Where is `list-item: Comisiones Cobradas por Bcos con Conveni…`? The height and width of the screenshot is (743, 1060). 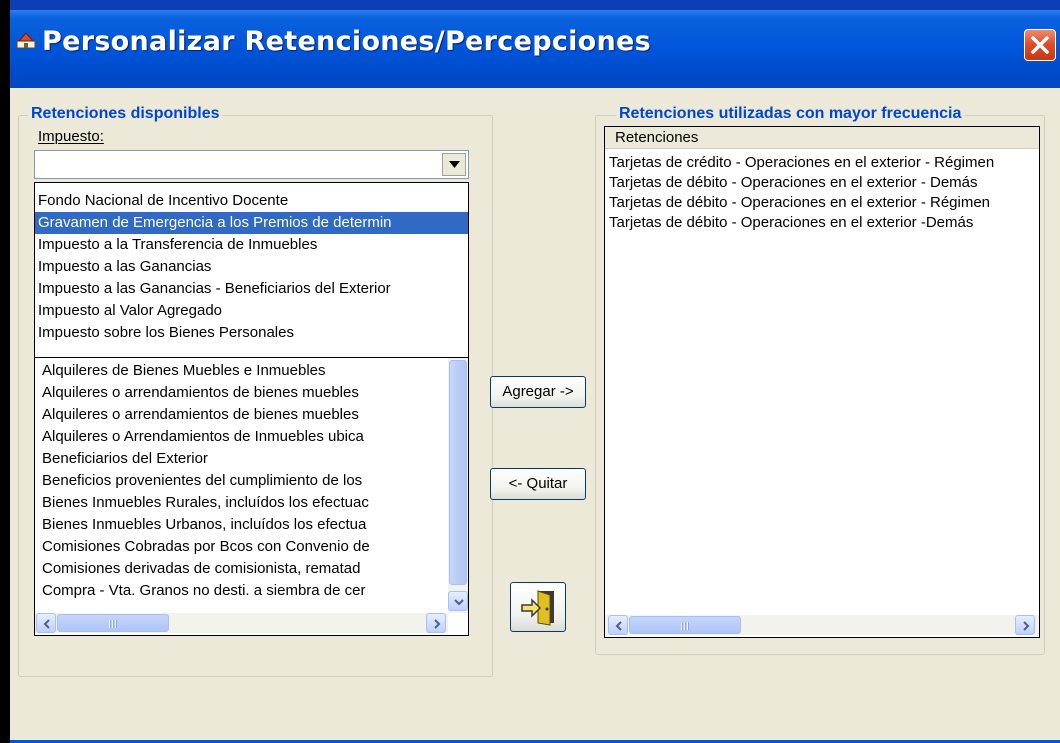 list-item: Comisiones Cobradas por Bcos con Conveni… is located at coordinates (241, 547).